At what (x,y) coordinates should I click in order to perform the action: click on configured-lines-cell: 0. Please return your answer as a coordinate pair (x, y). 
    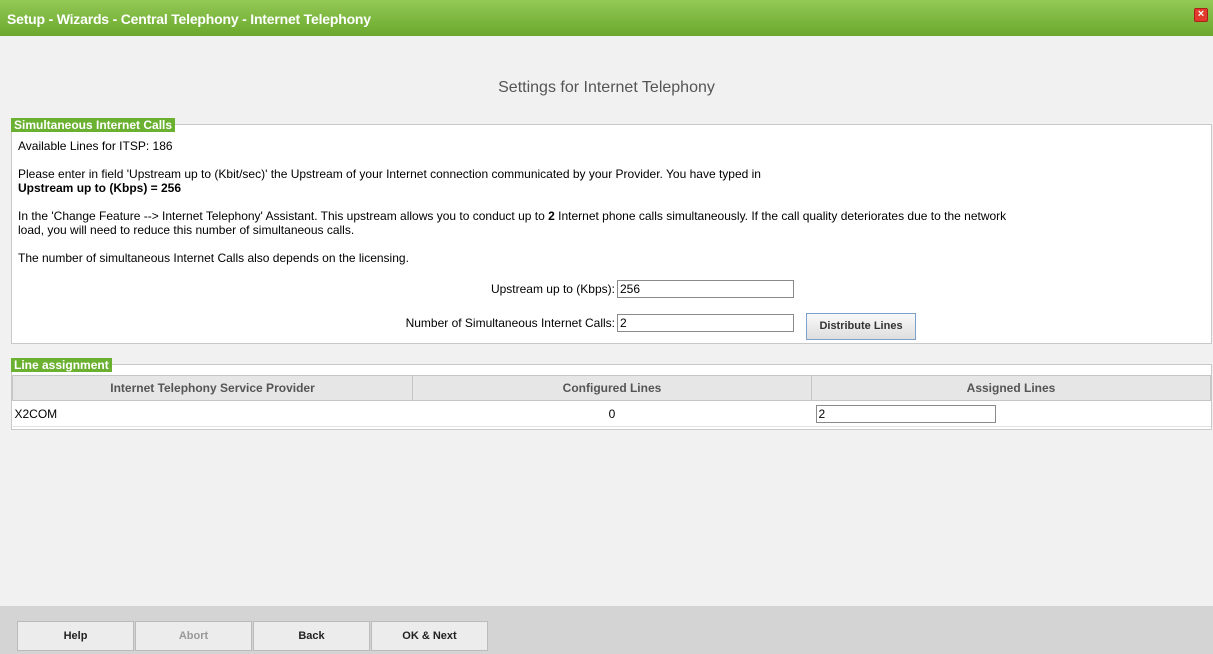
    Looking at the image, I should click on (612, 413).